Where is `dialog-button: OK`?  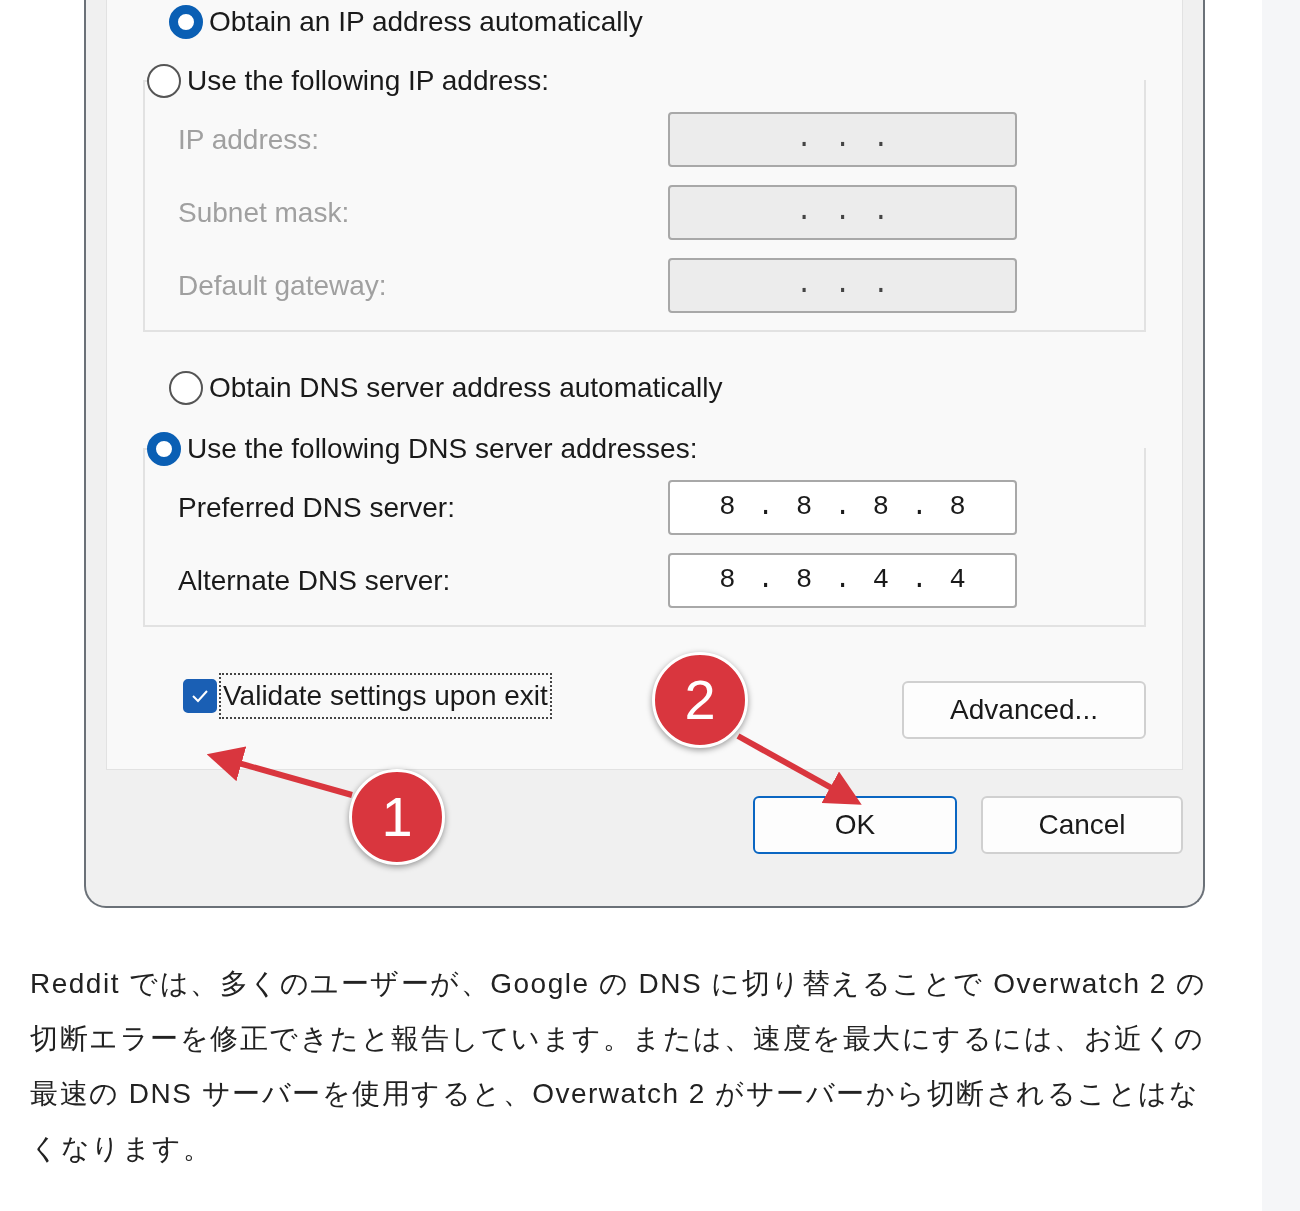 dialog-button: OK is located at coordinates (855, 825).